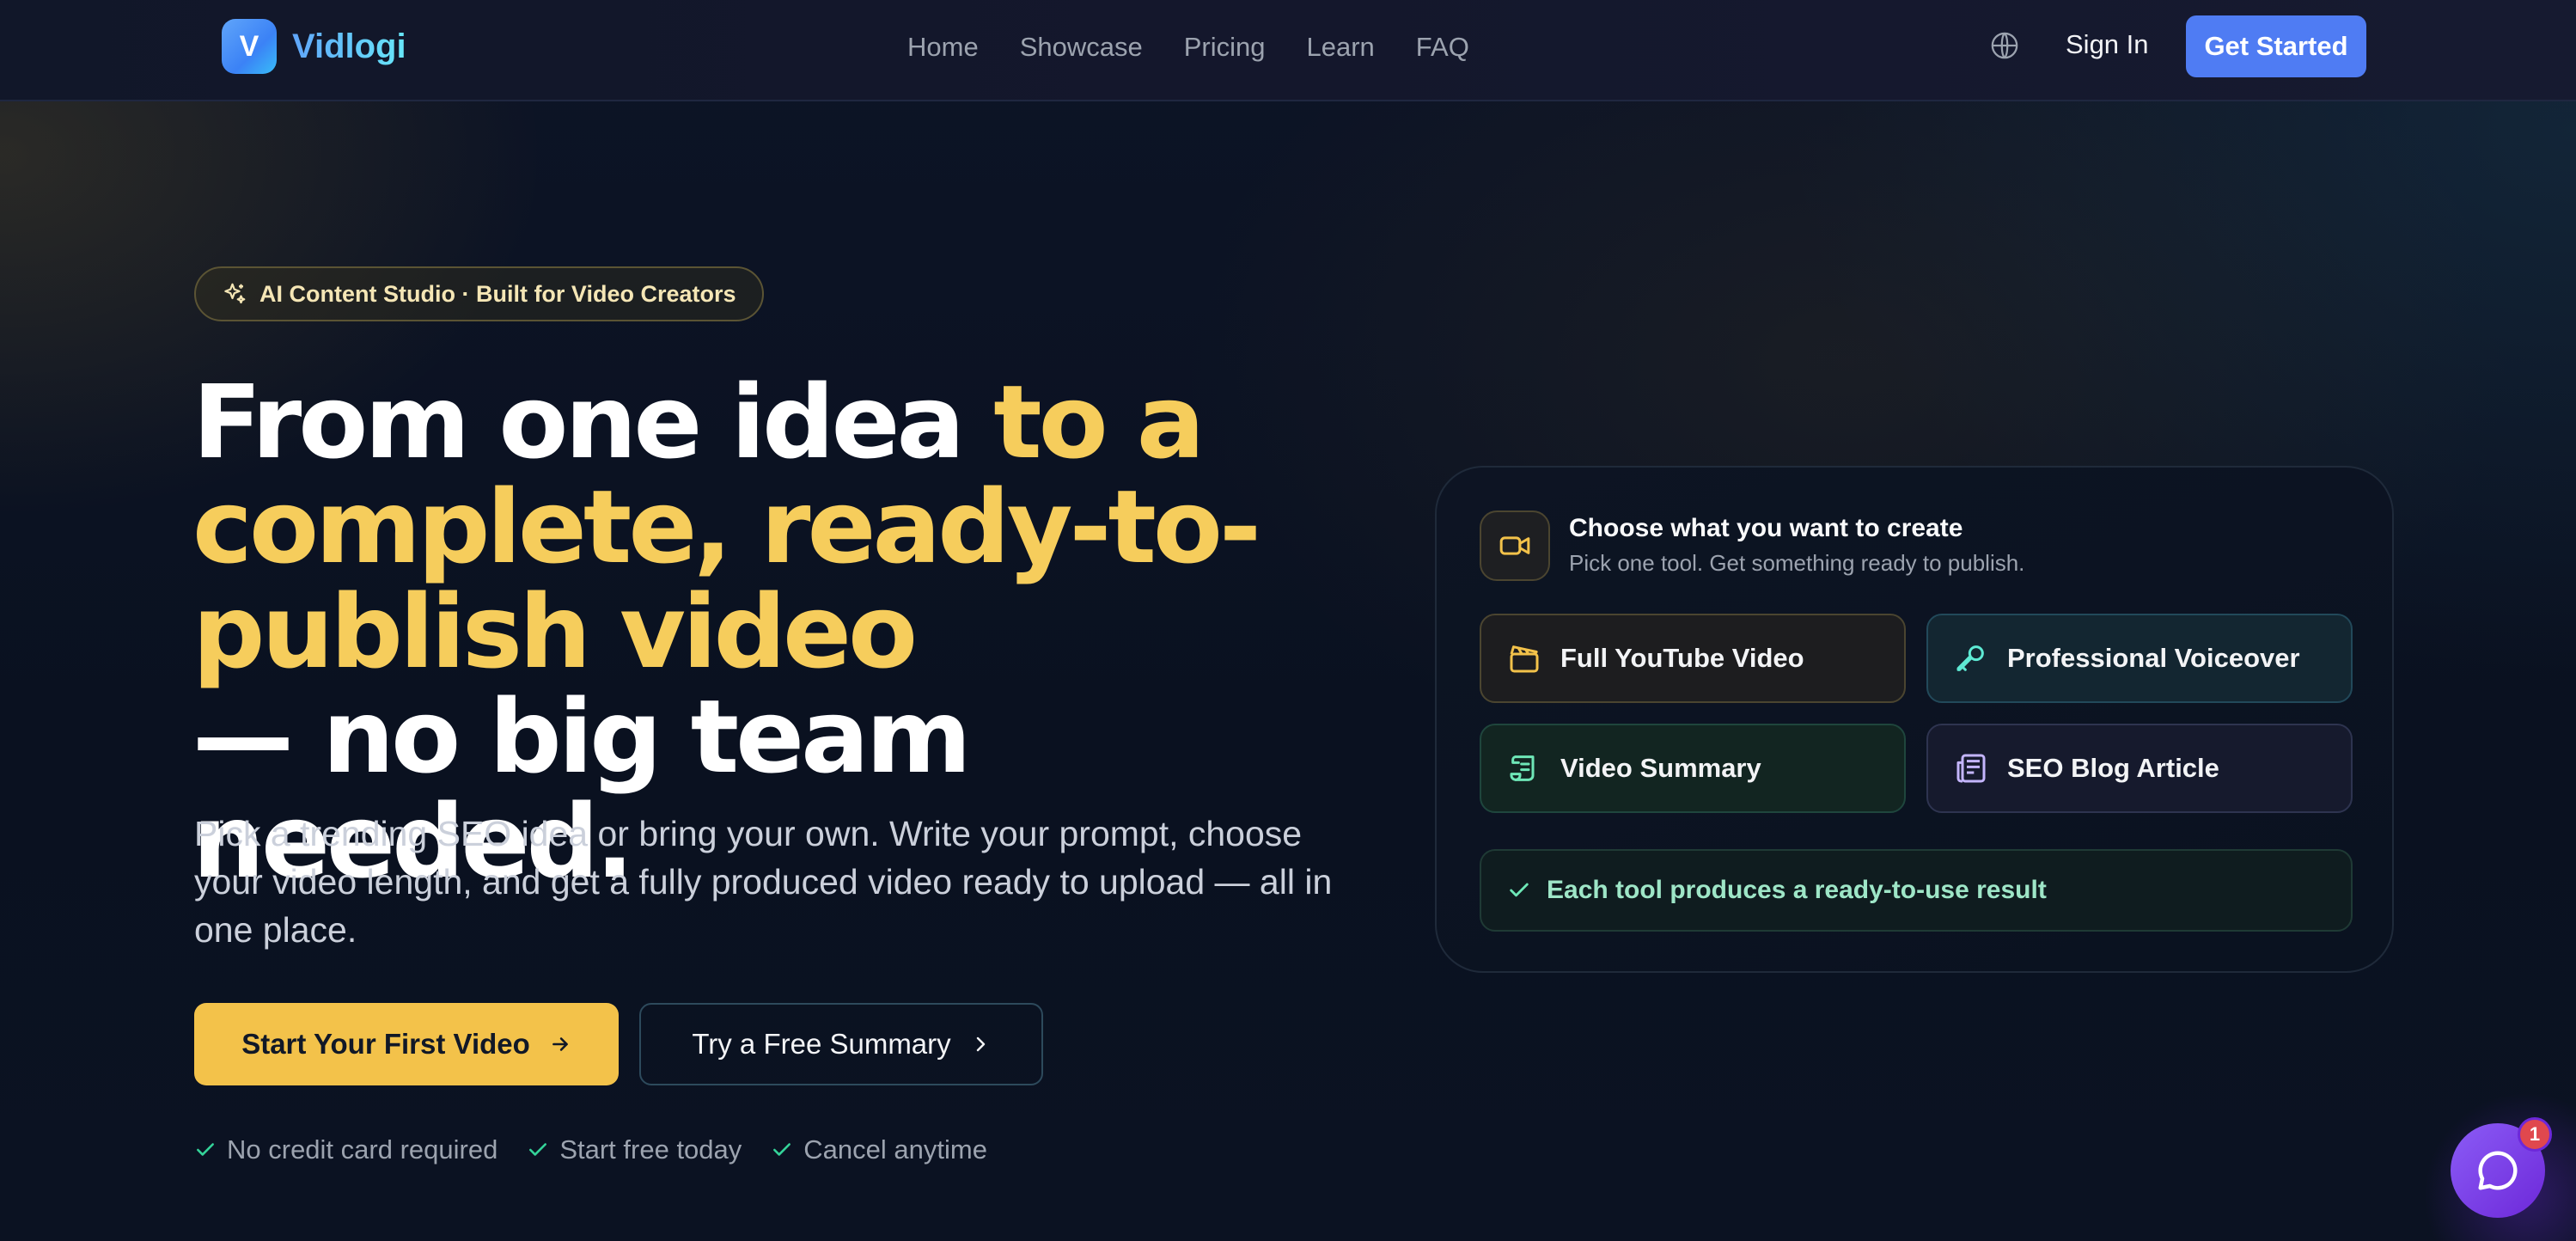  What do you see at coordinates (2498, 1170) in the screenshot?
I see `chat-bubble-icon` at bounding box center [2498, 1170].